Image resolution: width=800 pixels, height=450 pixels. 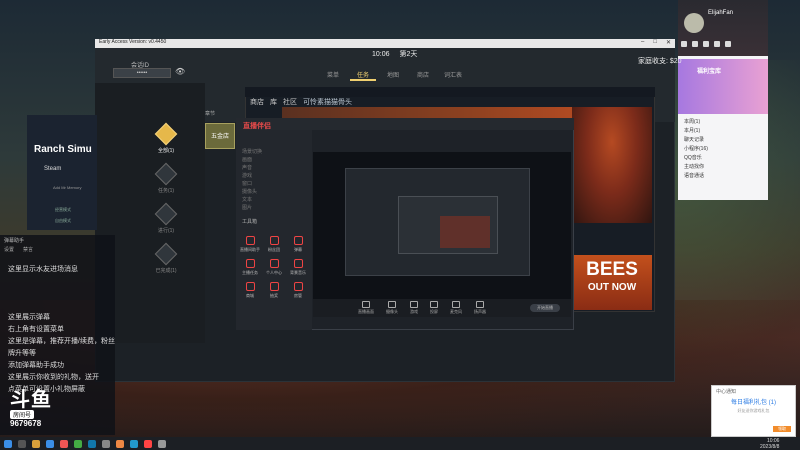 I want to click on chat-settings: 设置, so click(x=9, y=249).